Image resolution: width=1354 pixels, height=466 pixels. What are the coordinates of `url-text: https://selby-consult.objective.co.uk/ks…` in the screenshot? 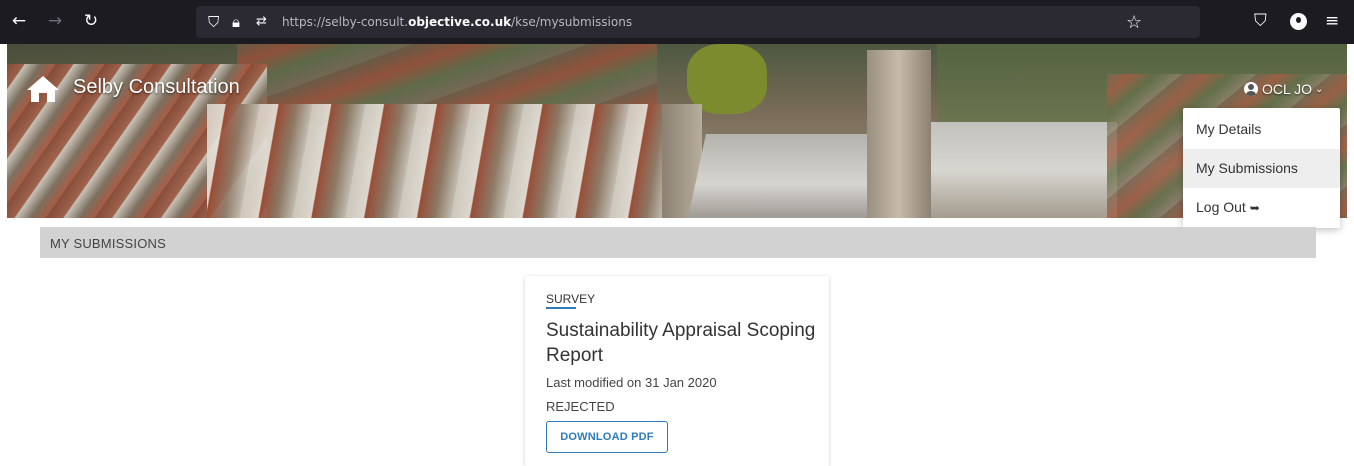 It's located at (457, 22).